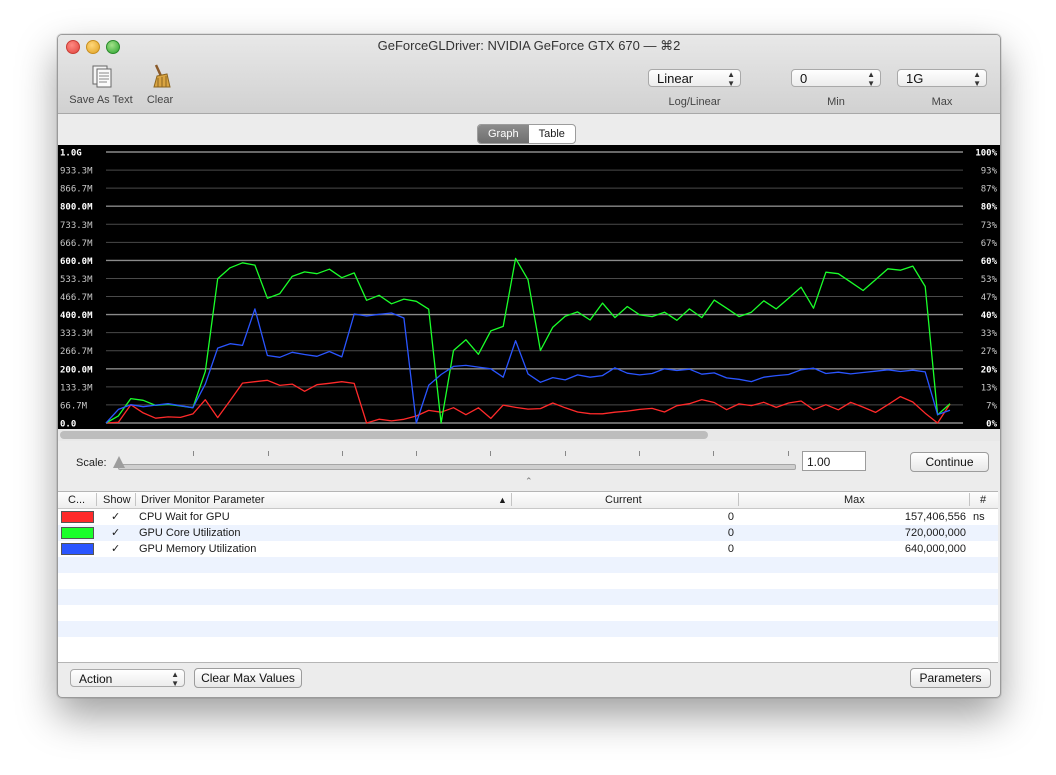  I want to click on action-popup: Action ▲ ▼, so click(127, 678).